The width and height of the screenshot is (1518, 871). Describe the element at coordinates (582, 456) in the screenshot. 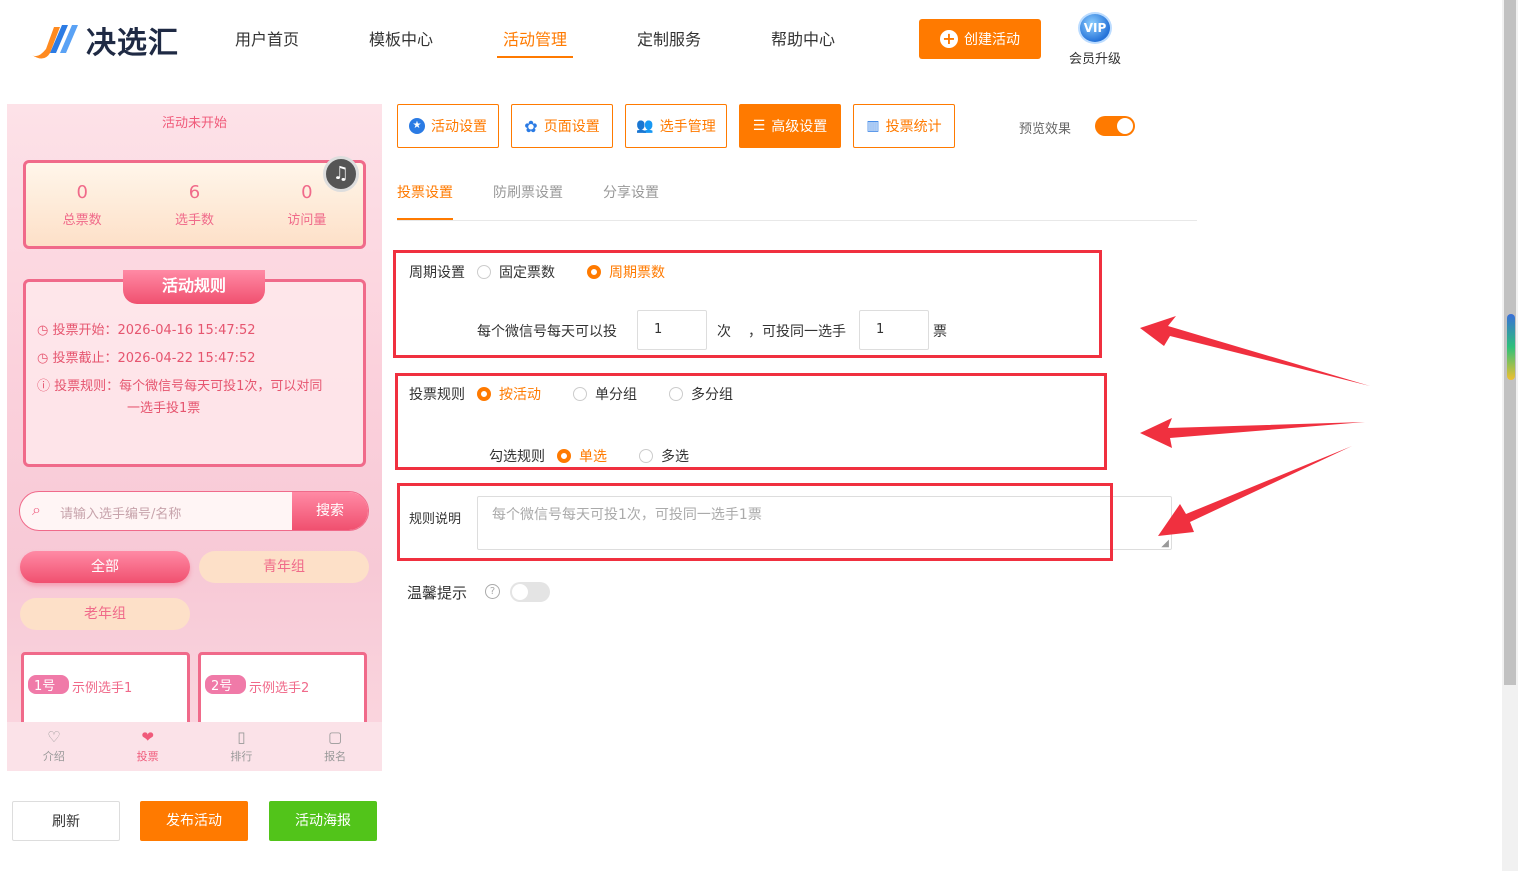

I see `check-option-single: 单选` at that location.